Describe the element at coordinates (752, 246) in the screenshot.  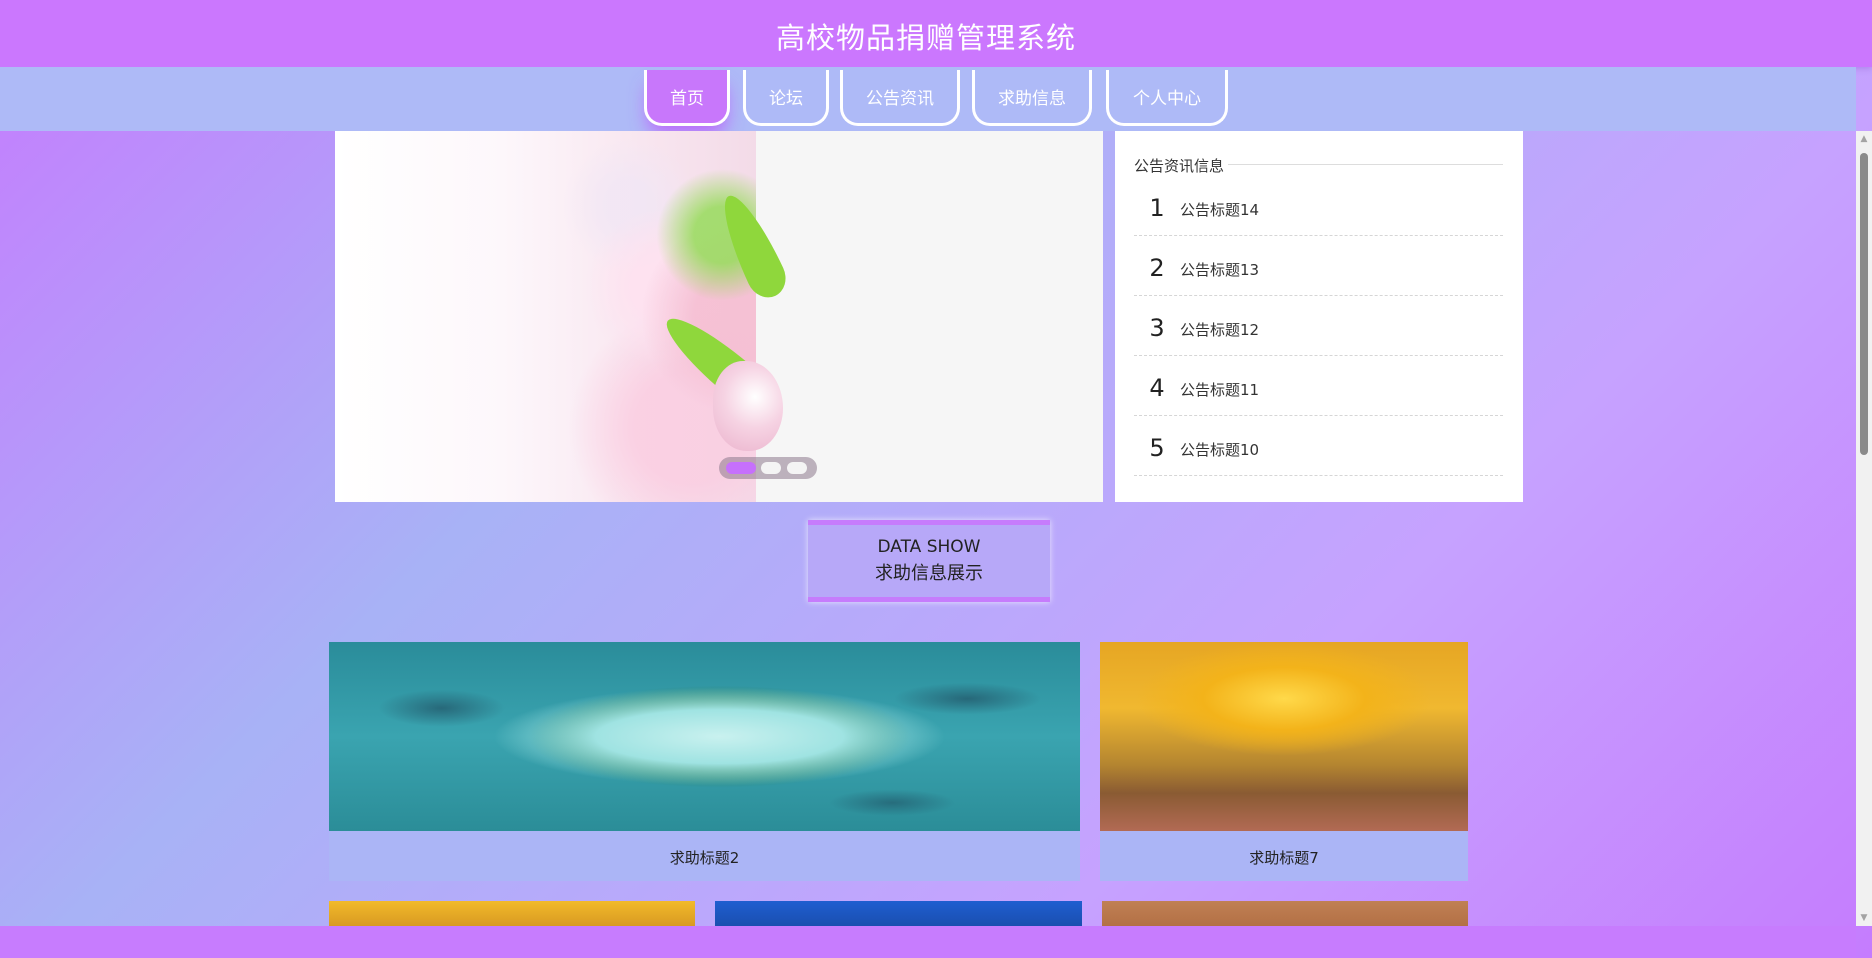
I see `leaf-shape` at that location.